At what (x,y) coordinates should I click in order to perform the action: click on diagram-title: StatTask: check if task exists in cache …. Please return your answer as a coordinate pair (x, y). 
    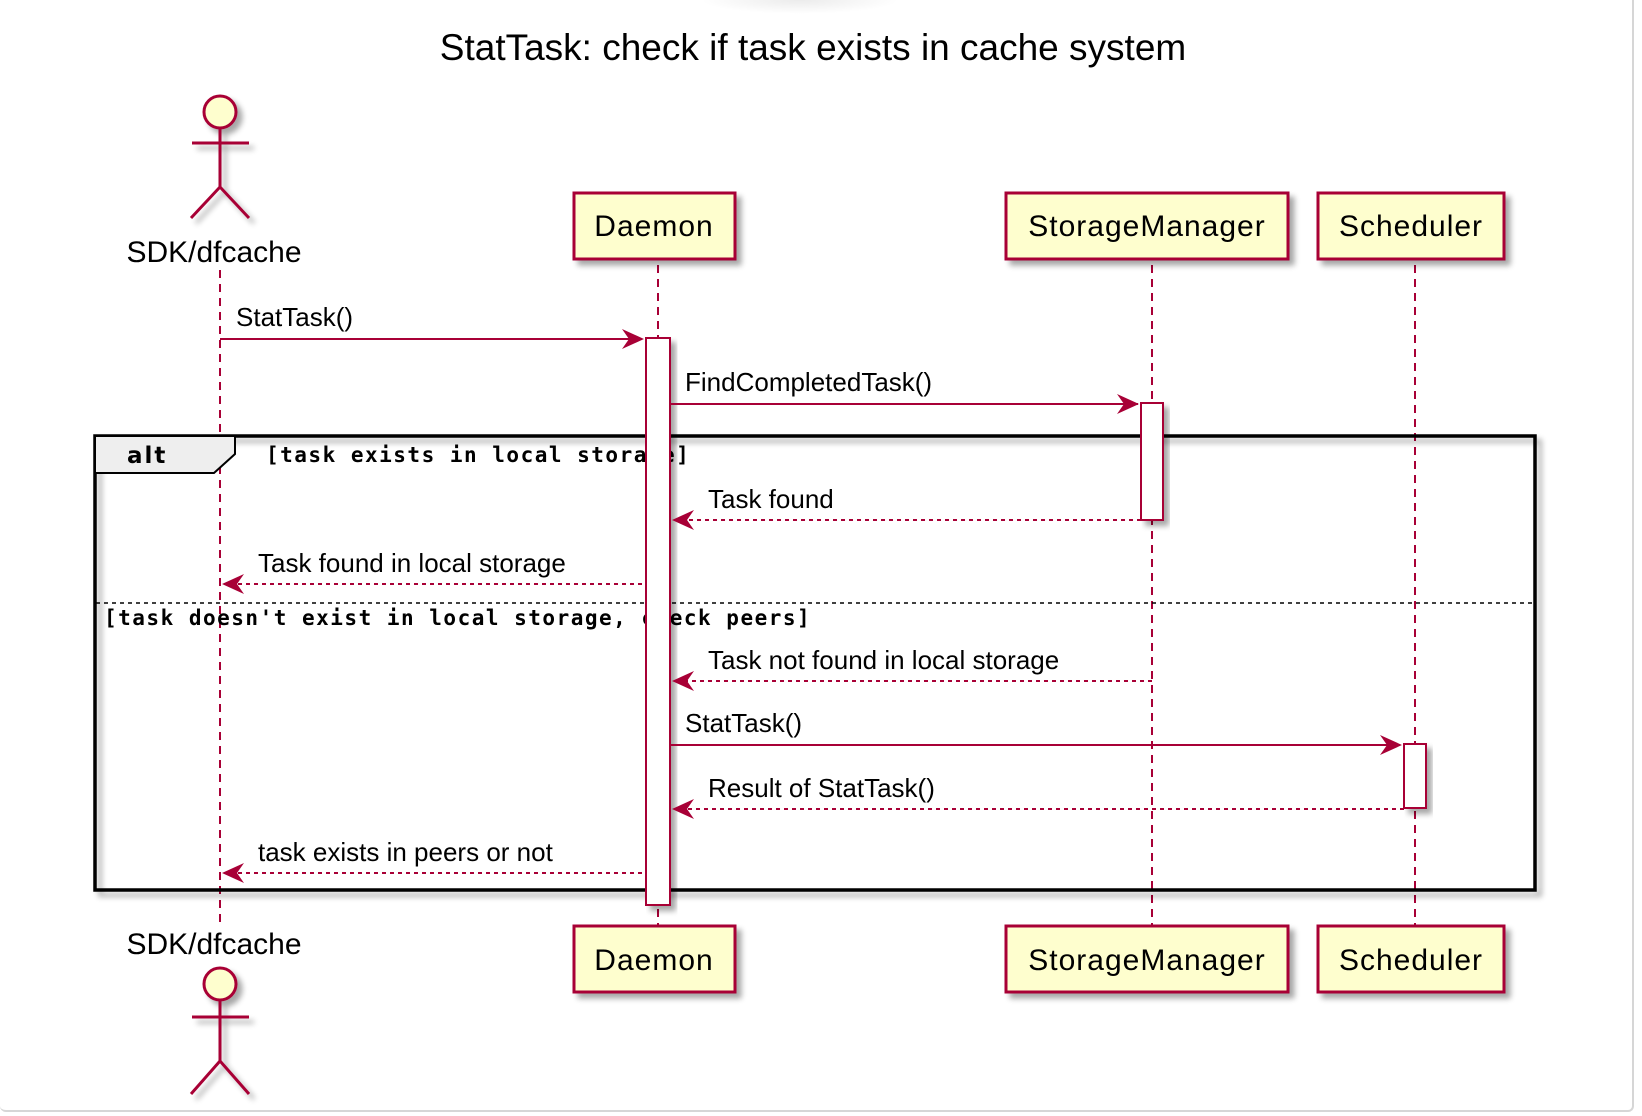
    Looking at the image, I should click on (813, 47).